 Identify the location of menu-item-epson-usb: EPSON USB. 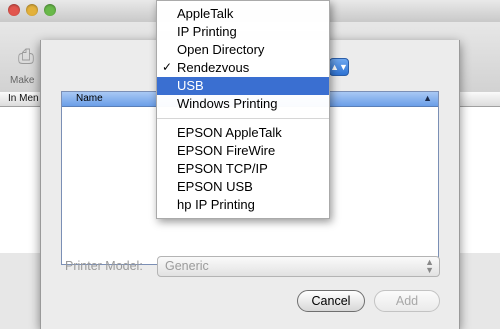
(243, 187).